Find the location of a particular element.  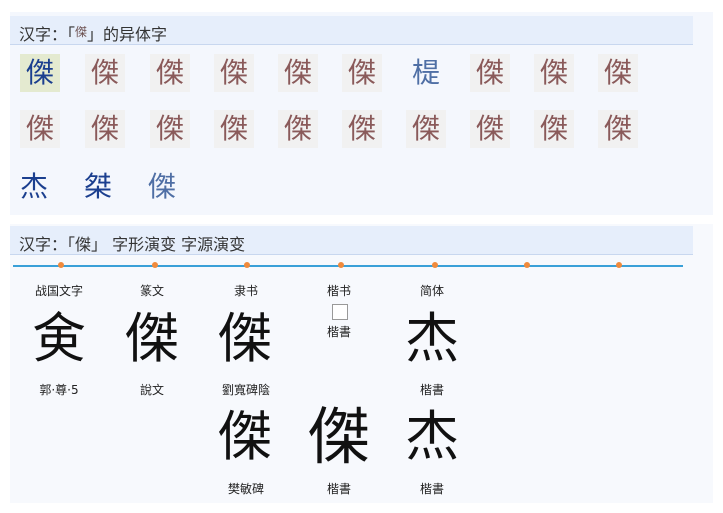

evolution-caption: 劉寬碑陰 is located at coordinates (245, 390).